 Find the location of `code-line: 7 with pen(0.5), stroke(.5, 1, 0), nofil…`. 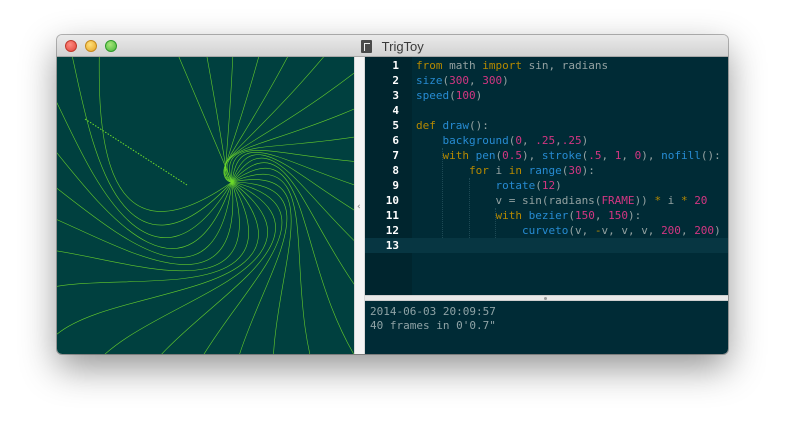

code-line: 7 with pen(0.5), stroke(.5, 1, 0), nofil… is located at coordinates (546, 155).